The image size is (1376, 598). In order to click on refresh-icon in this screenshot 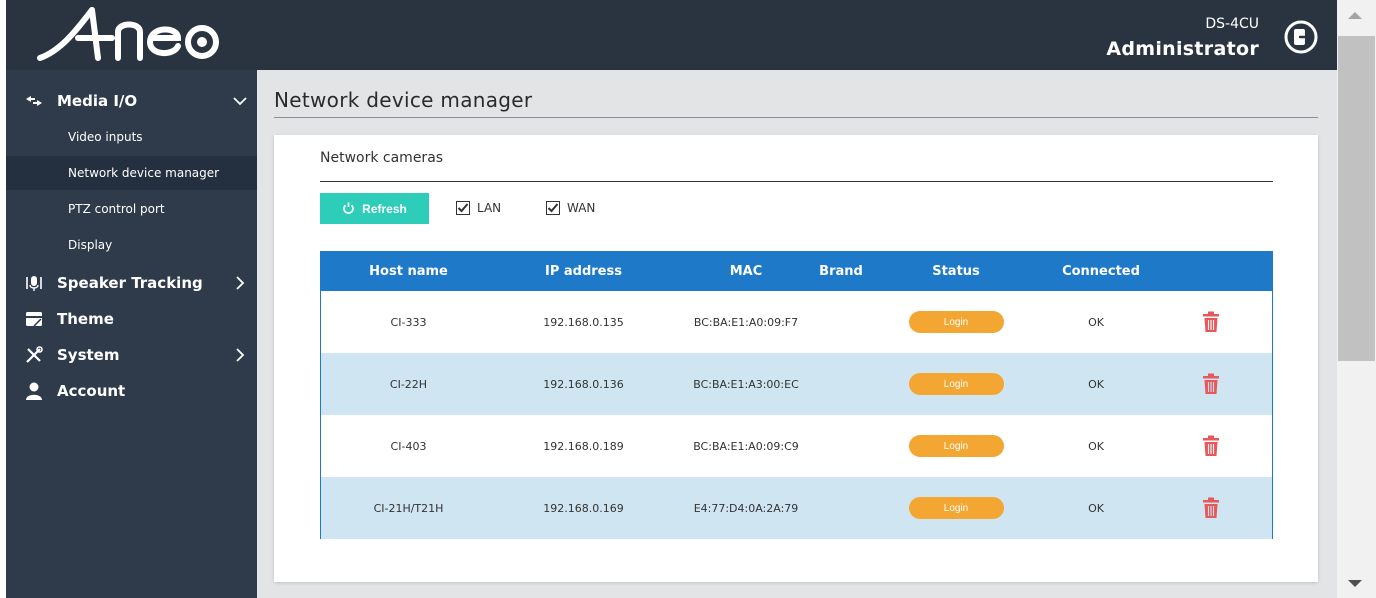, I will do `click(348, 208)`.